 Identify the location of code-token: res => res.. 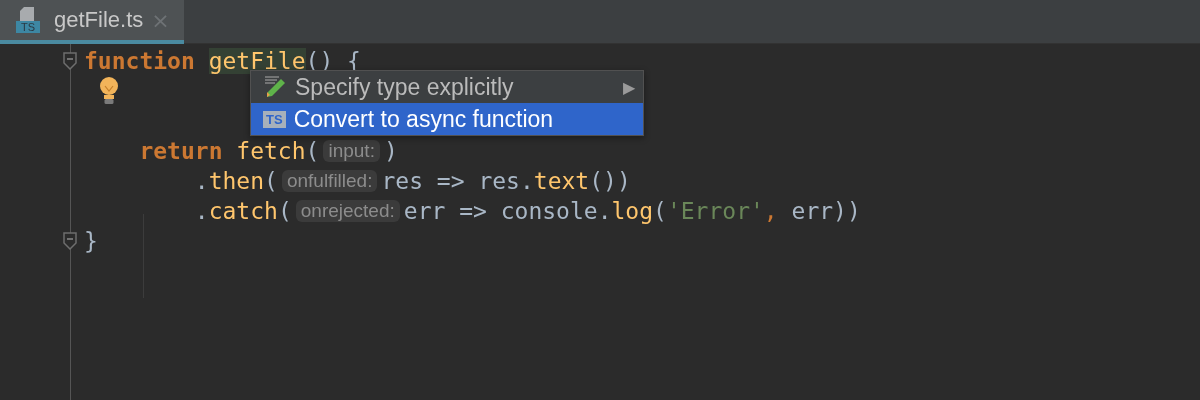
(457, 181).